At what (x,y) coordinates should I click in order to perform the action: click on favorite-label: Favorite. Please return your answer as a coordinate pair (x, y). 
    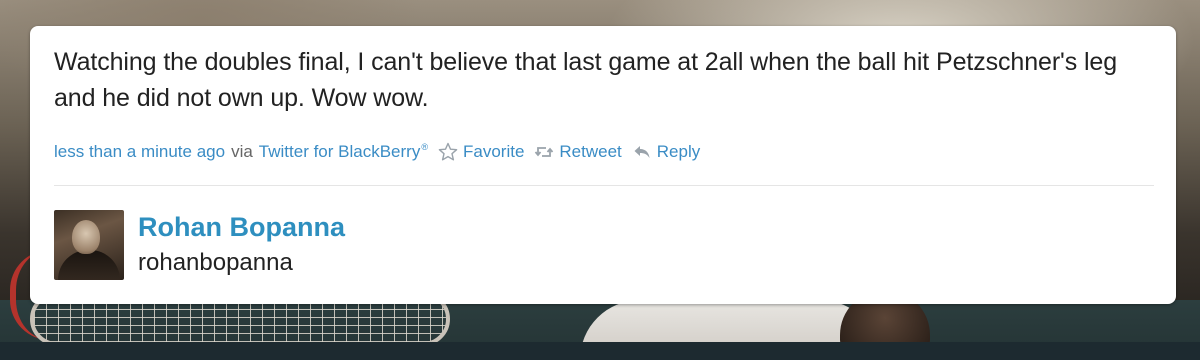
    Looking at the image, I should click on (493, 151).